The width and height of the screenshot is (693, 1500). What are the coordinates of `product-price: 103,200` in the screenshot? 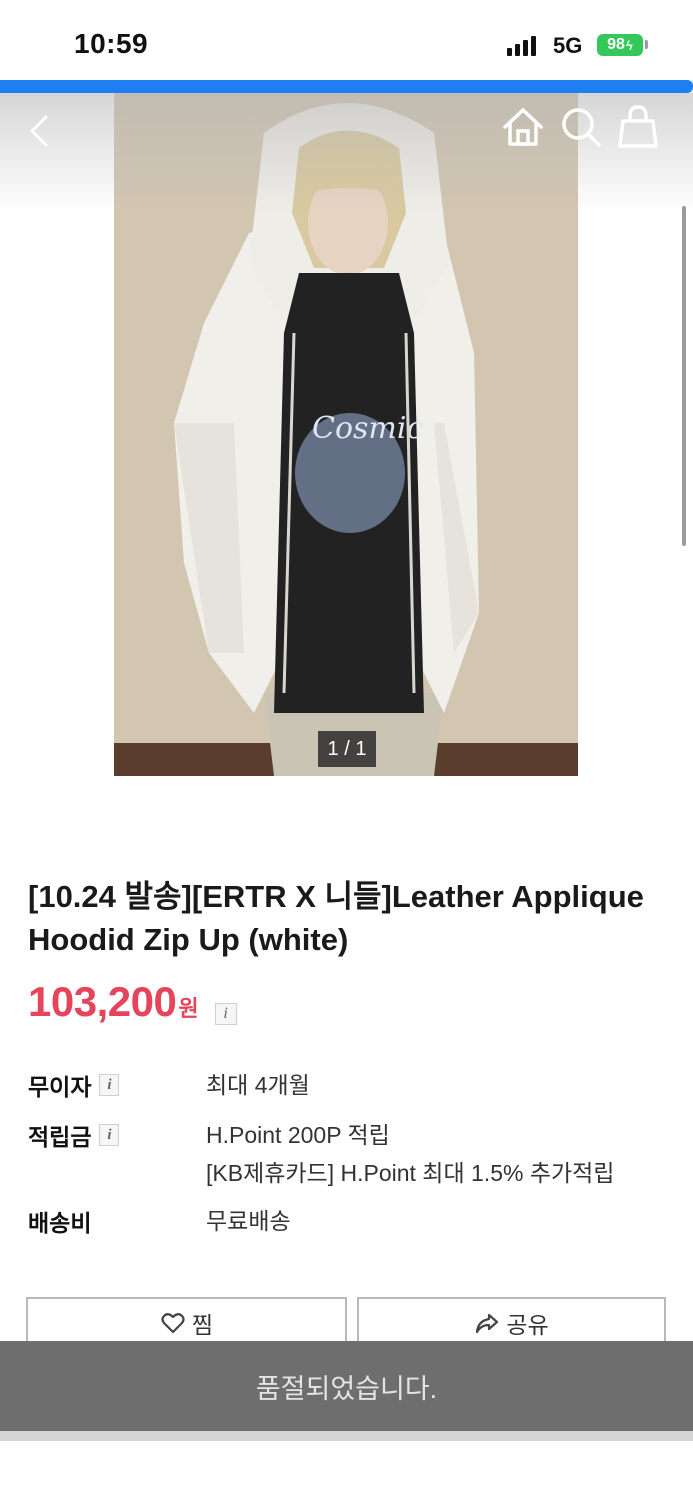 It's located at (102, 1001).